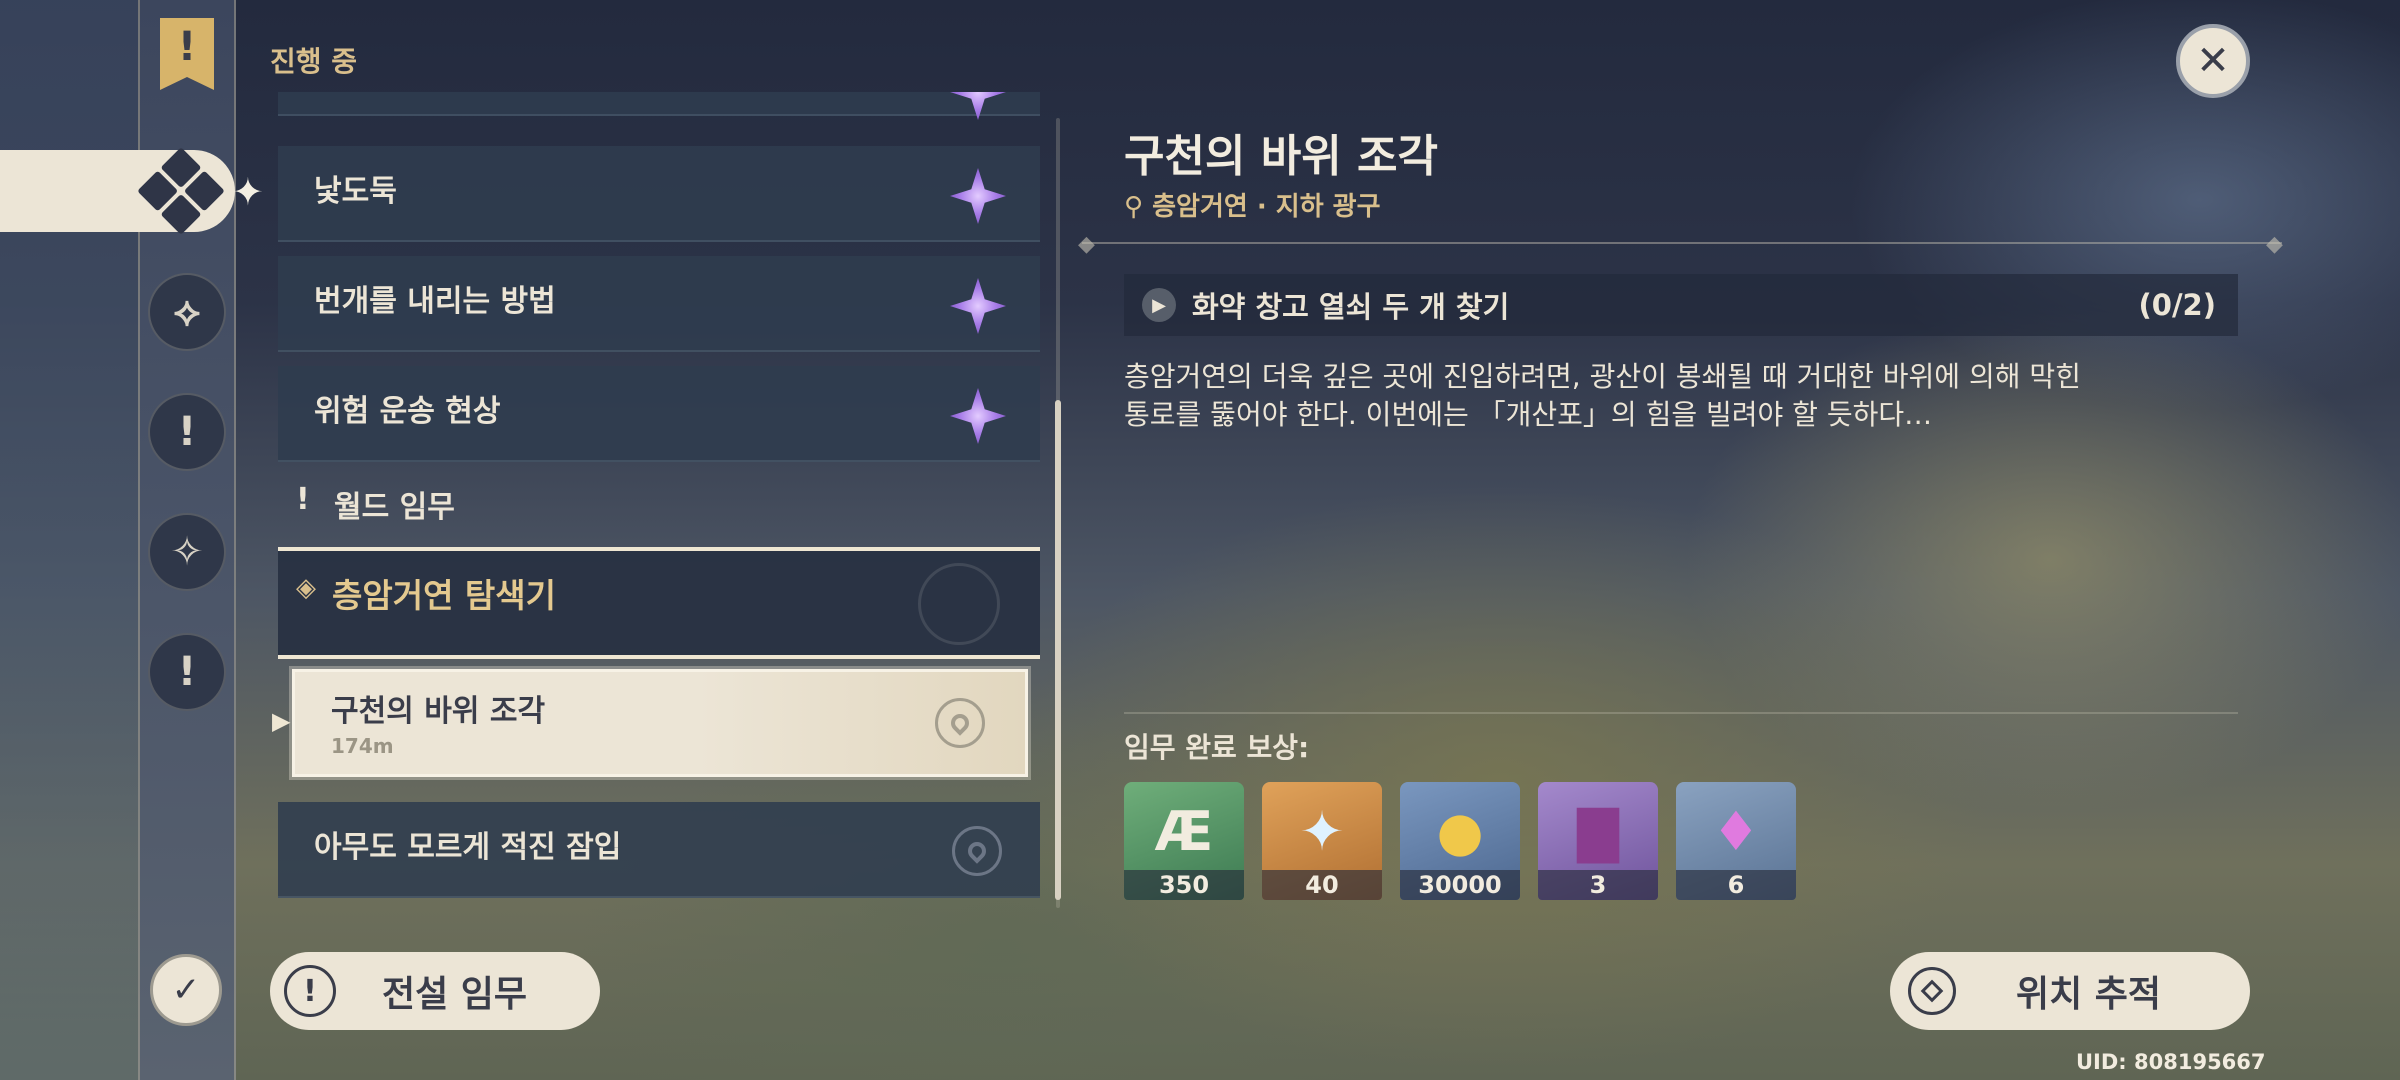 This screenshot has height=1080, width=2400. Describe the element at coordinates (1351, 307) in the screenshot. I see `objective-text: 화약 창고 열쇠 두 개 찾기` at that location.